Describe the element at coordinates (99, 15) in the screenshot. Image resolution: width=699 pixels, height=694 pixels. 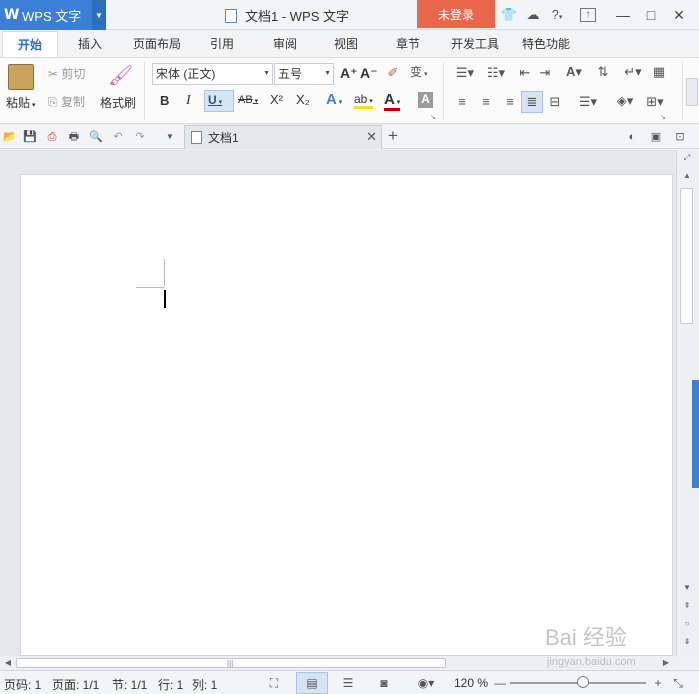
I see `chevron-down-icon: ▼` at that location.